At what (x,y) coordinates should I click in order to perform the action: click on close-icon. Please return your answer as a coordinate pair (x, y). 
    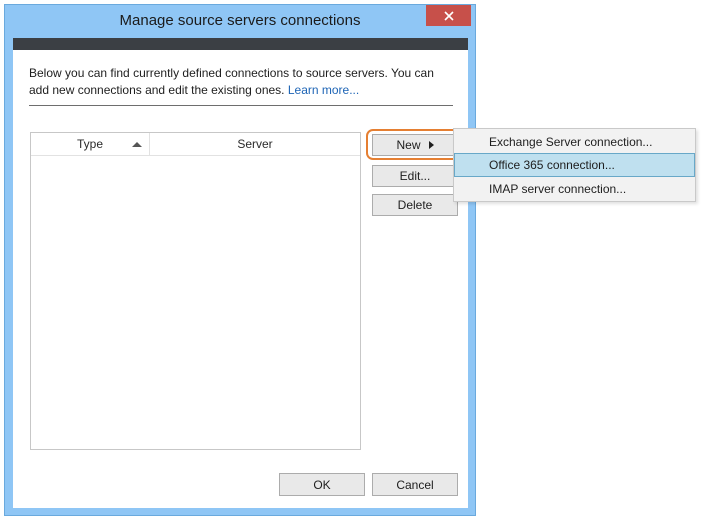
    Looking at the image, I should click on (448, 15).